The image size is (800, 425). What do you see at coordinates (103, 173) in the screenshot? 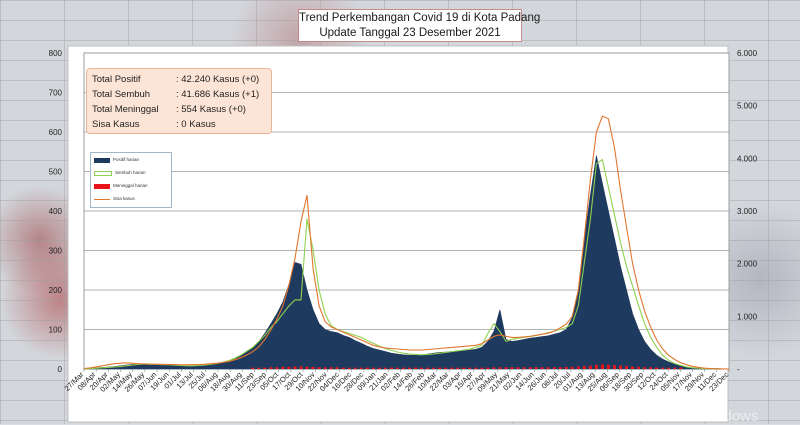
I see `legend-swatch-sembuh` at bounding box center [103, 173].